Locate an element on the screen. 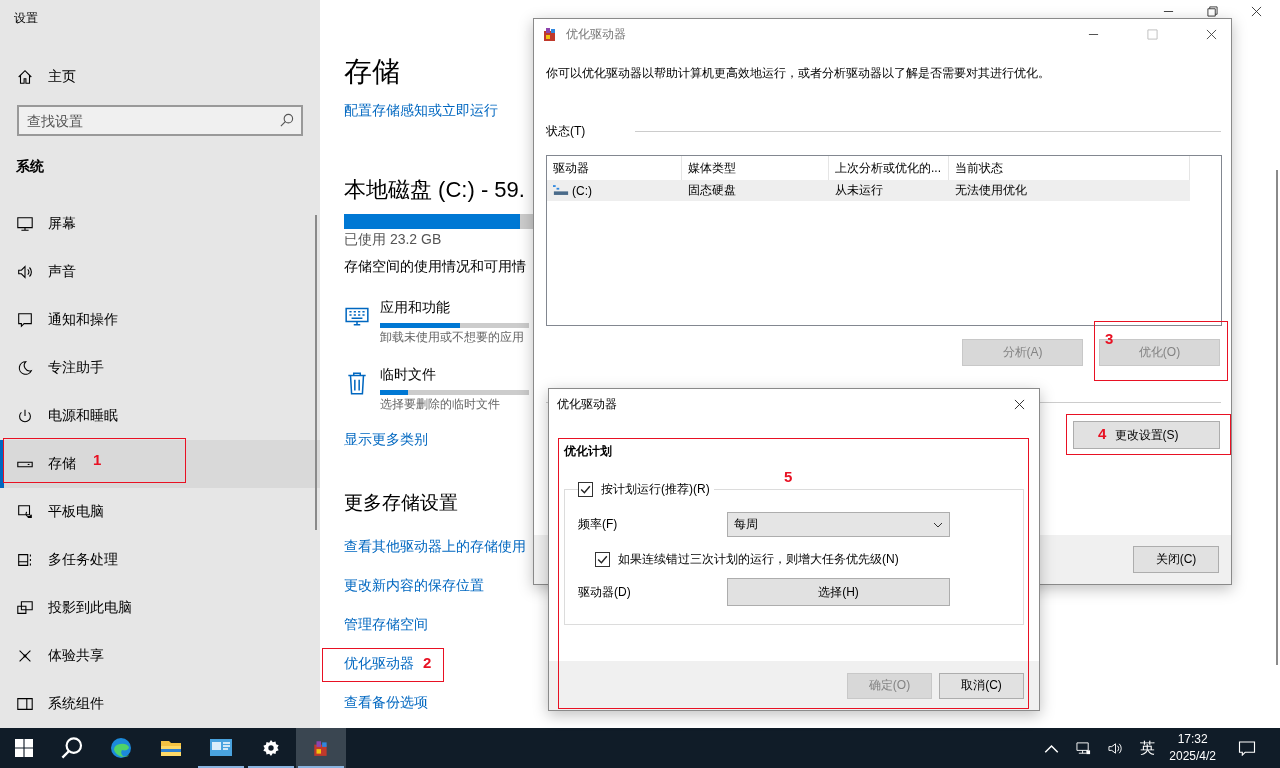 This screenshot has width=1280, height=768. field-label: 频率(F) is located at coordinates (598, 524).